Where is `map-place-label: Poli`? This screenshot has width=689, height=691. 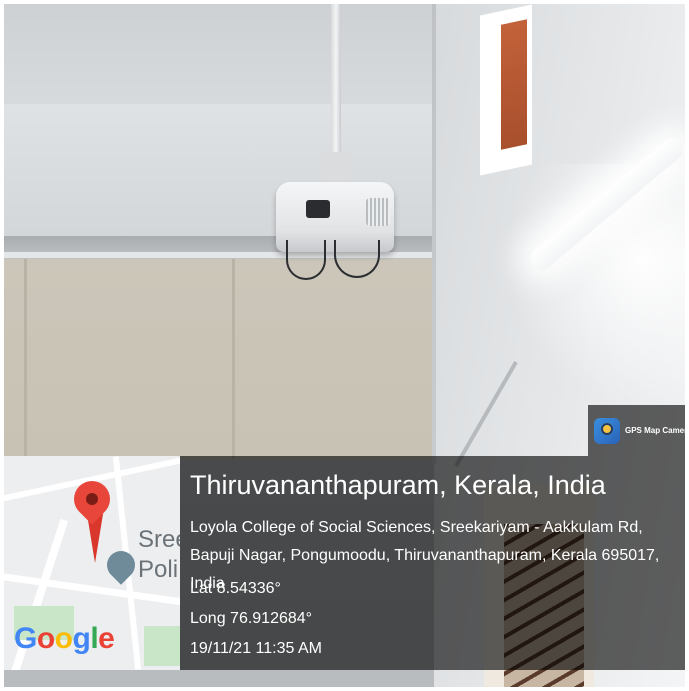 map-place-label: Poli is located at coordinates (158, 569).